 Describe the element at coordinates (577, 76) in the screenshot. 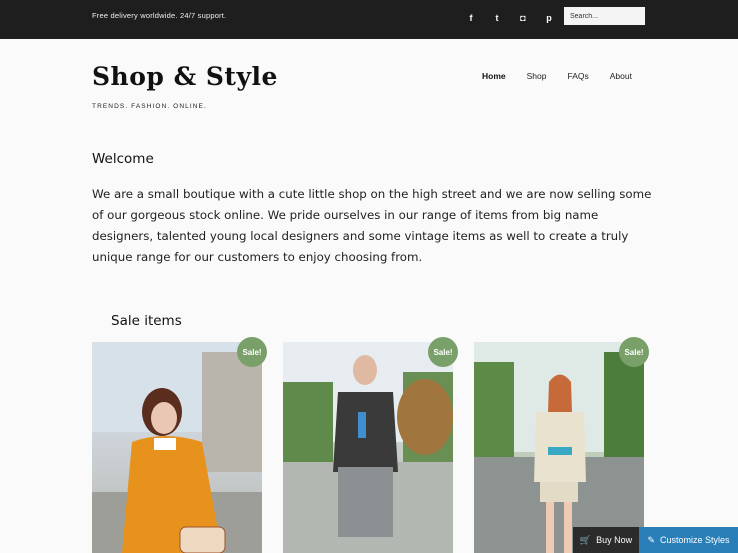

I see `nav-faqs: FAQs` at that location.